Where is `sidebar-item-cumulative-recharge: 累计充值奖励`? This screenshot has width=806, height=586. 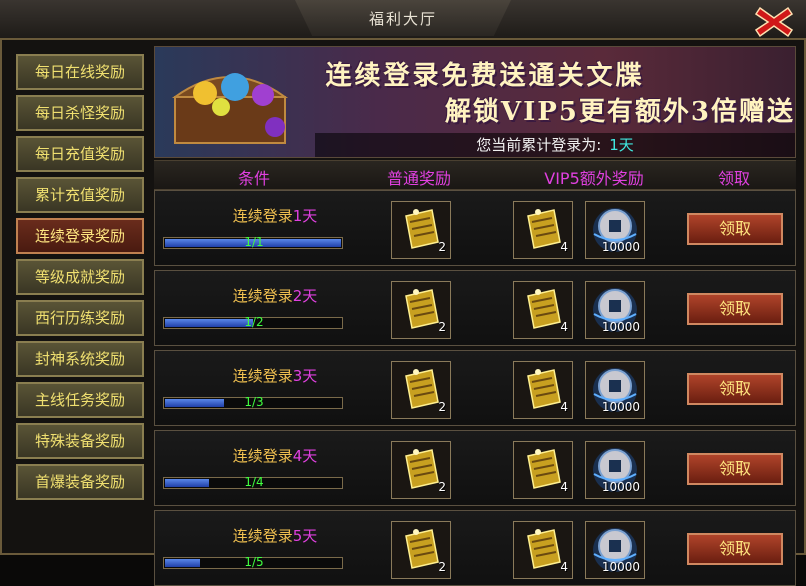
sidebar-item-cumulative-recharge: 累计充值奖励 is located at coordinates (80, 195).